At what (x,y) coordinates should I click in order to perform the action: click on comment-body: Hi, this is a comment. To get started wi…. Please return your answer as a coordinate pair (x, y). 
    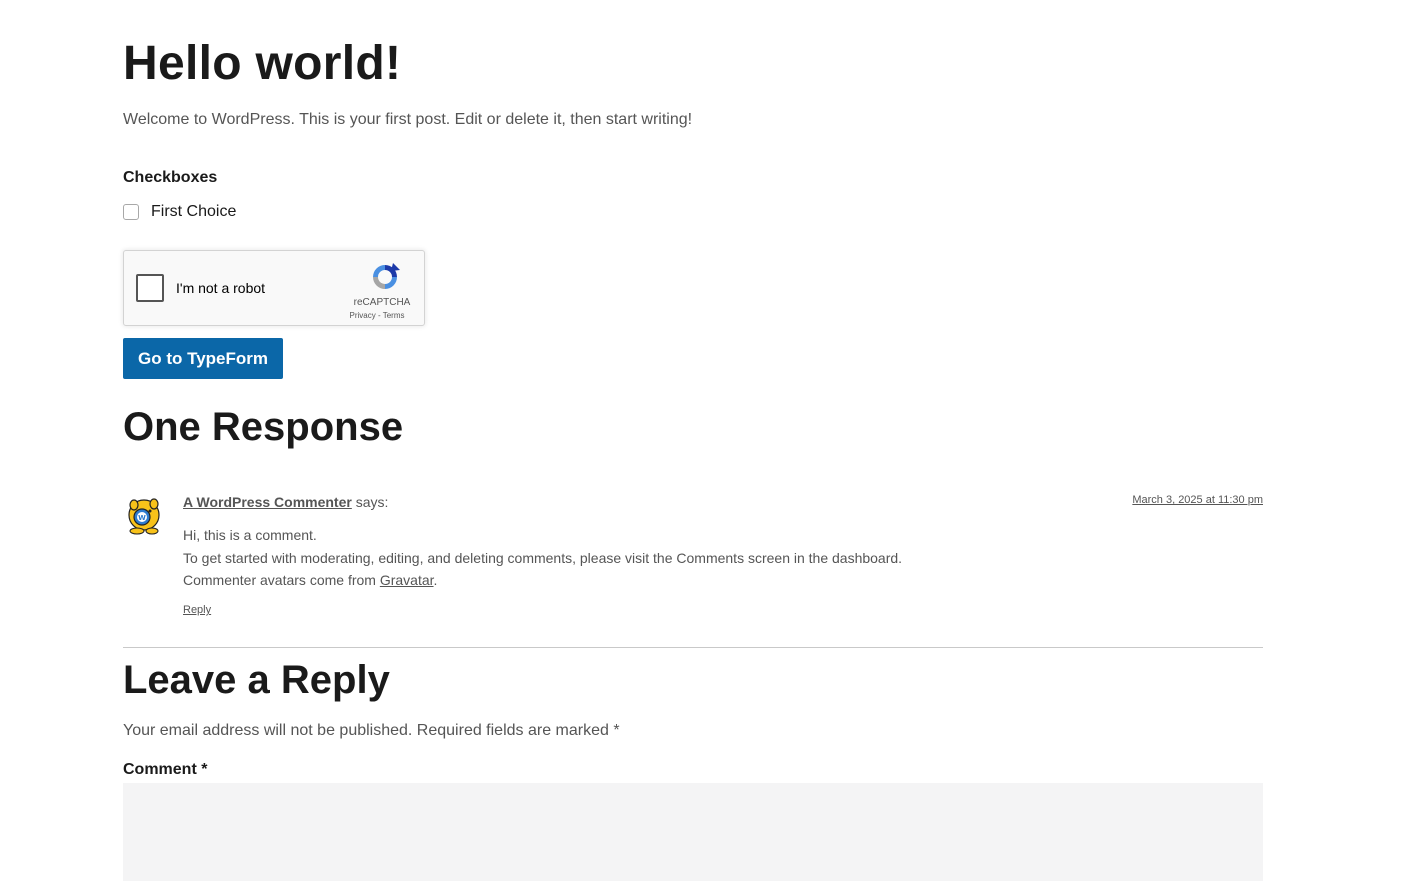
    Looking at the image, I should click on (542, 558).